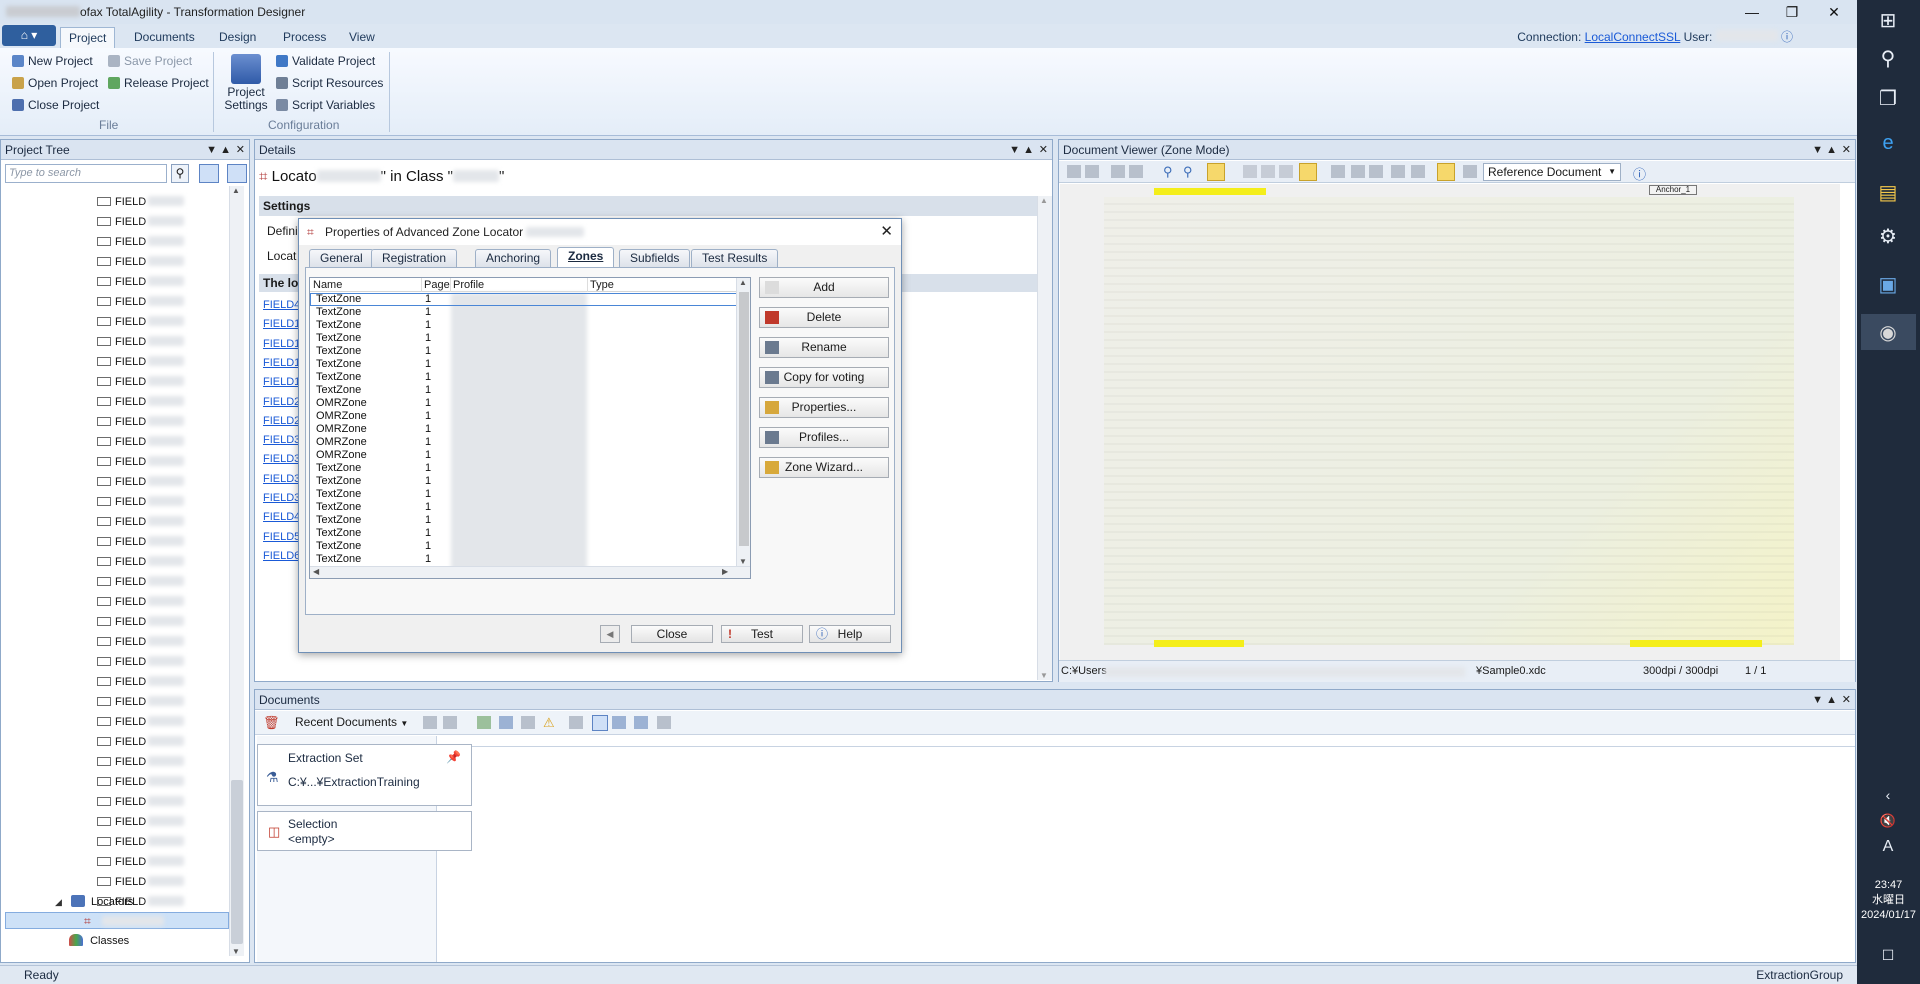  I want to click on release-project-button: Release Project, so click(157, 83).